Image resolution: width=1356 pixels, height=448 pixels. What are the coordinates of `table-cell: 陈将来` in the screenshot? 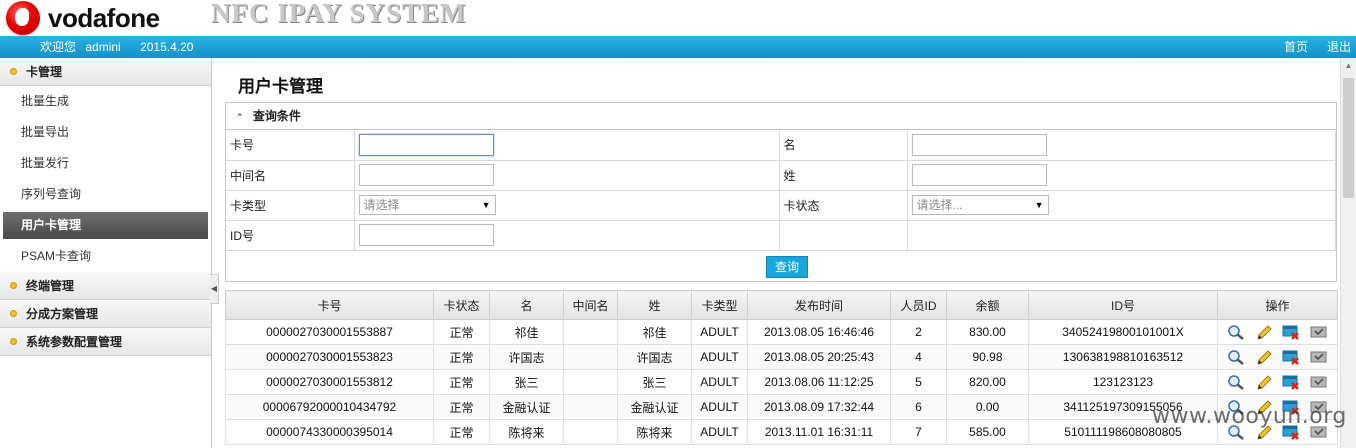 It's located at (526, 432).